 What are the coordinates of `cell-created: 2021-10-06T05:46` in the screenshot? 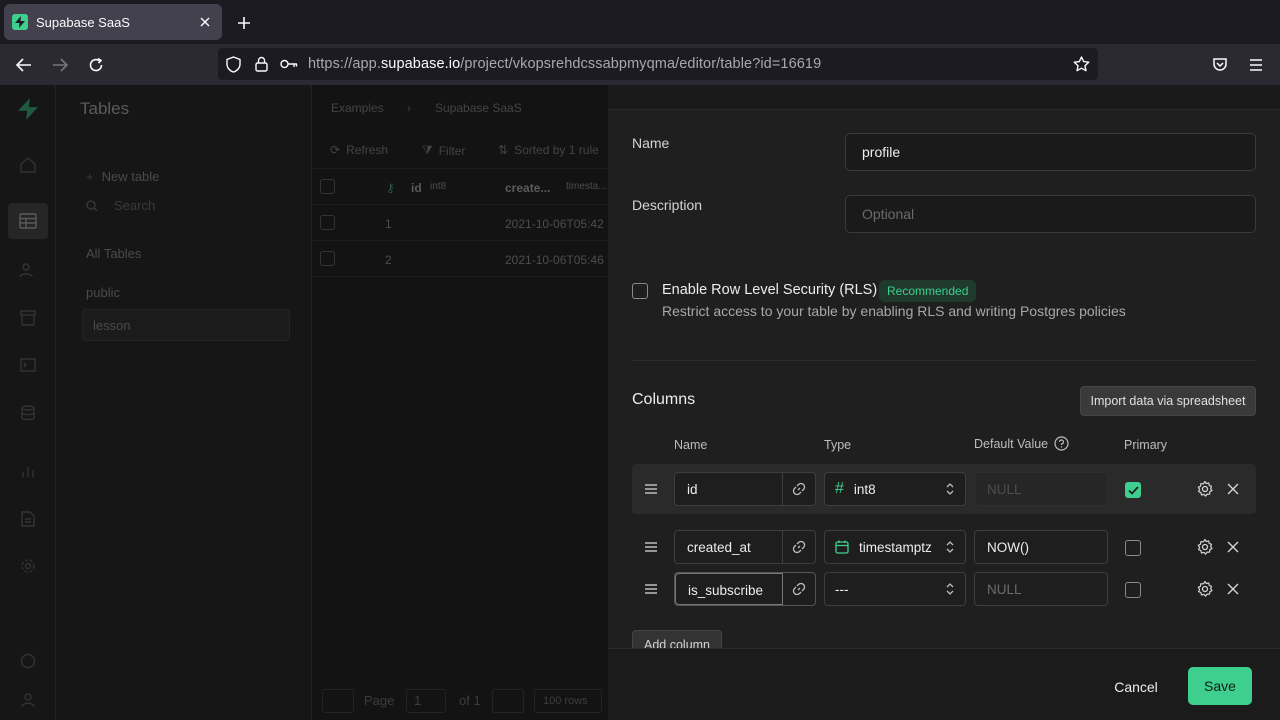 It's located at (554, 260).